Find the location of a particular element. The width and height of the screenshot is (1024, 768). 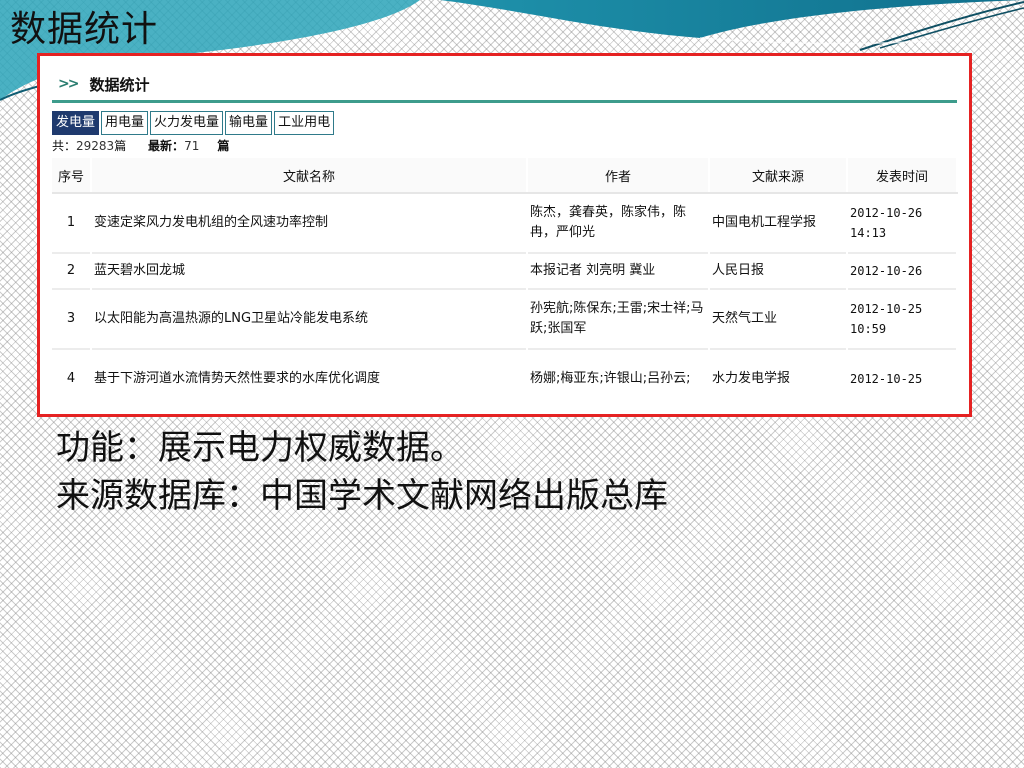

article-authors: 杨娜;梅亚东;许银山;吕孙云; is located at coordinates (618, 378).